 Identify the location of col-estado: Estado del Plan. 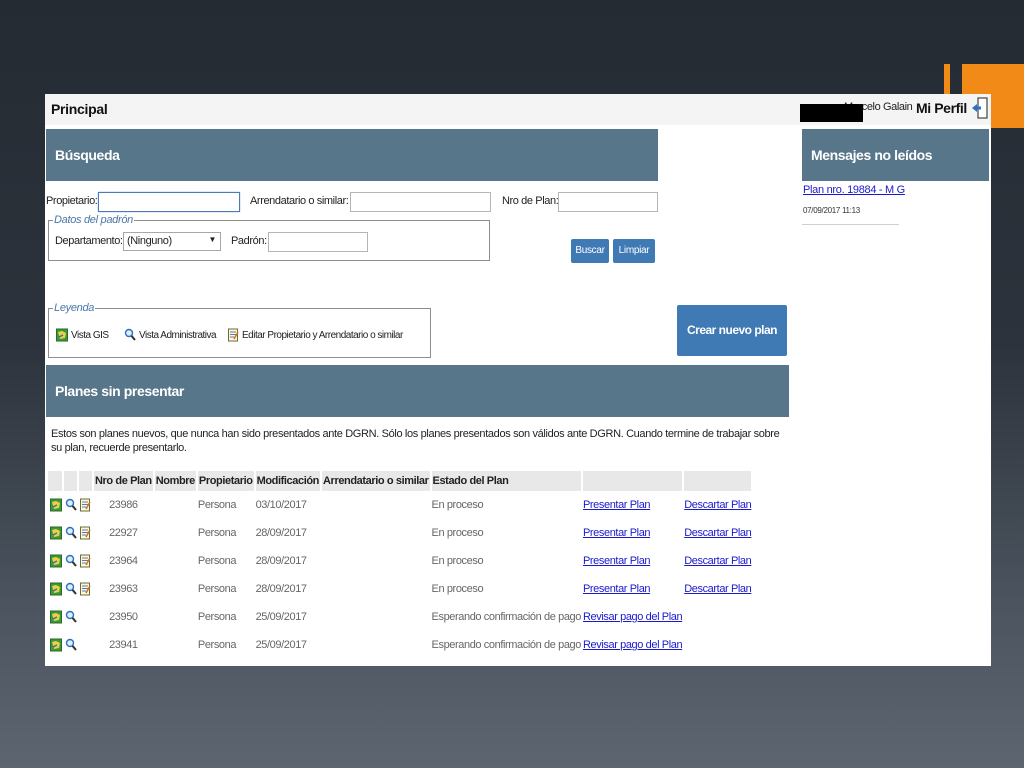
(506, 481).